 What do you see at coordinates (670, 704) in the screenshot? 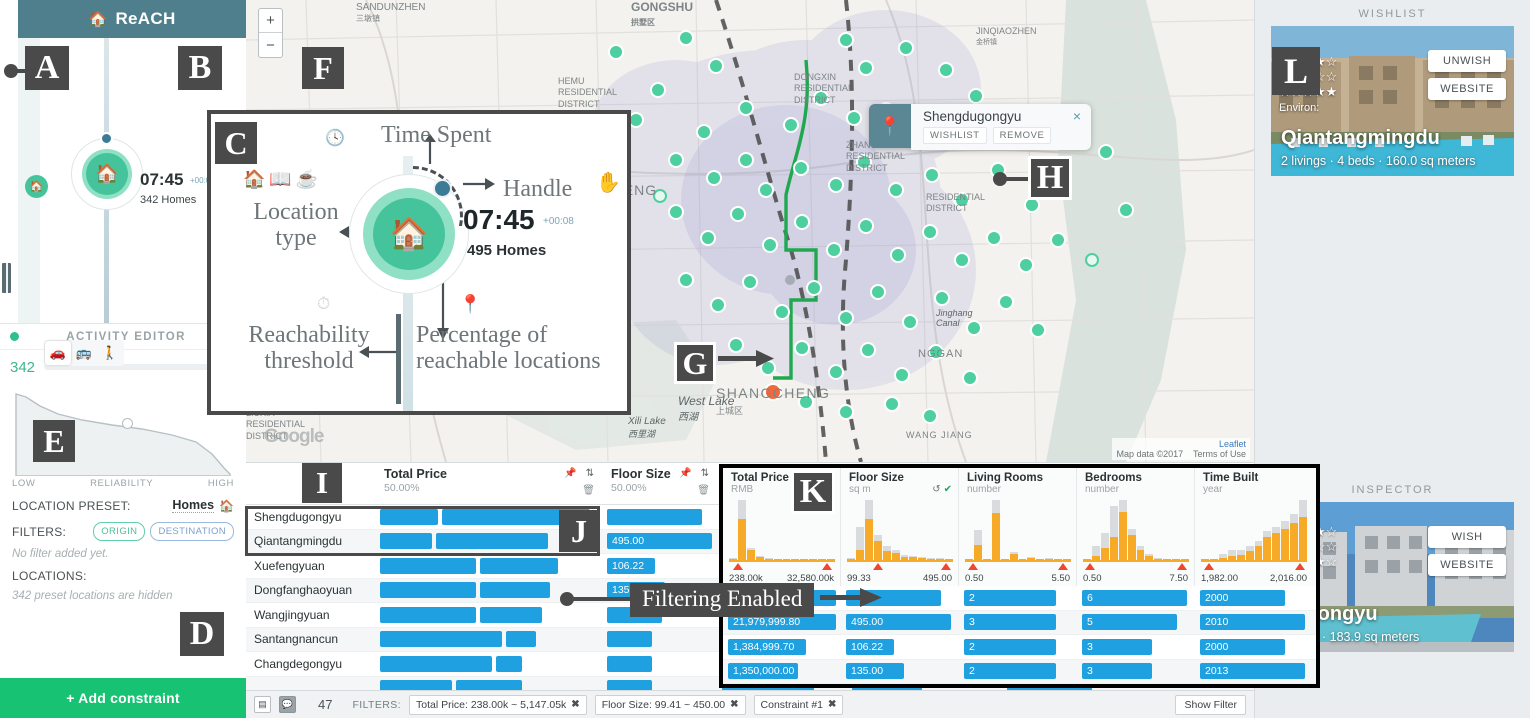
I see `filter-chip: Floor Size: 99.41 ~ 450.00 ✖` at bounding box center [670, 704].